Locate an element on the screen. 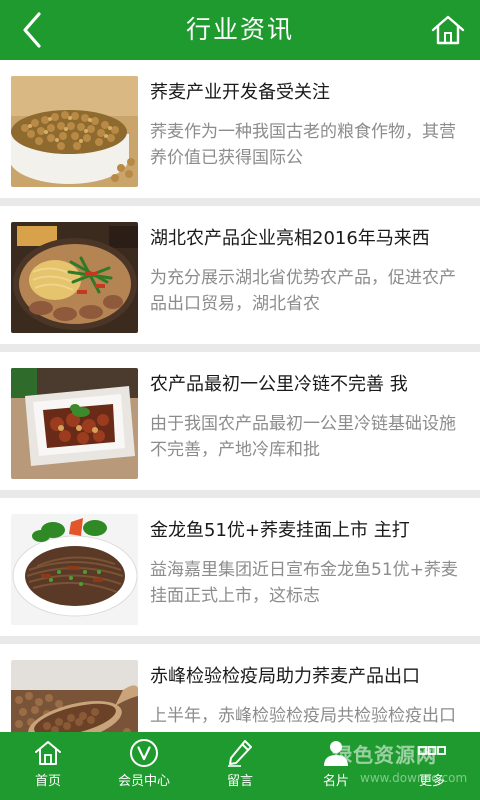 The width and height of the screenshot is (480, 800). tab-label: 更多 is located at coordinates (431, 781).